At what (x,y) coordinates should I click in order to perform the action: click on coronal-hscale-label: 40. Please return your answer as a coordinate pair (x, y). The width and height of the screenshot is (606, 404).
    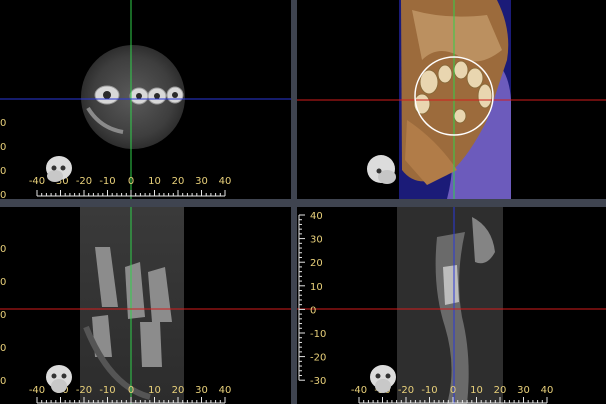
    Looking at the image, I should click on (225, 390).